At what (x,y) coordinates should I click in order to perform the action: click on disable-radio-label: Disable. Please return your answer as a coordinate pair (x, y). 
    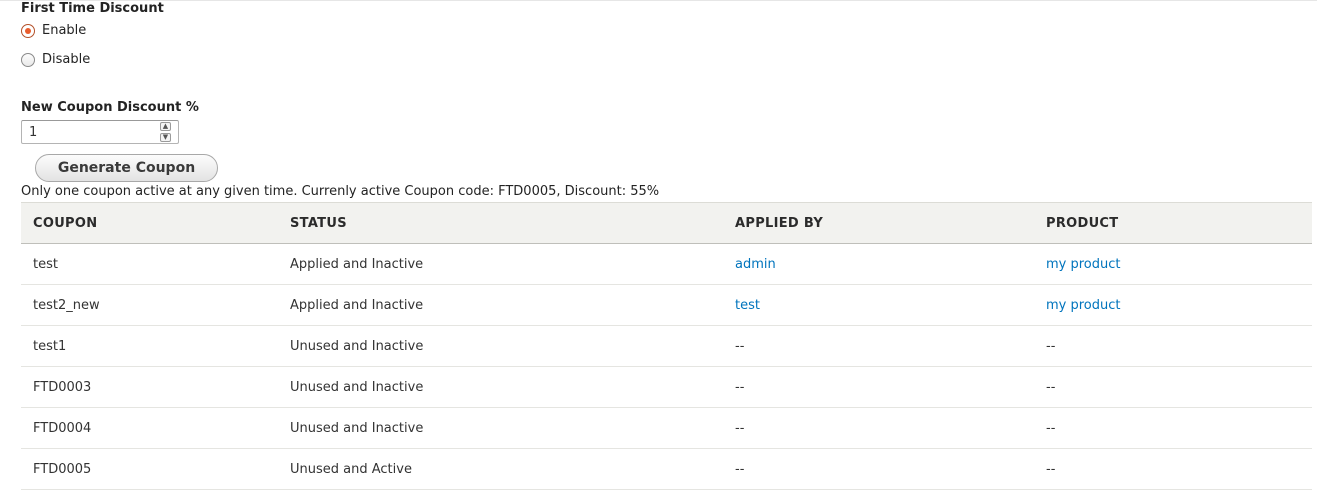
    Looking at the image, I should click on (66, 60).